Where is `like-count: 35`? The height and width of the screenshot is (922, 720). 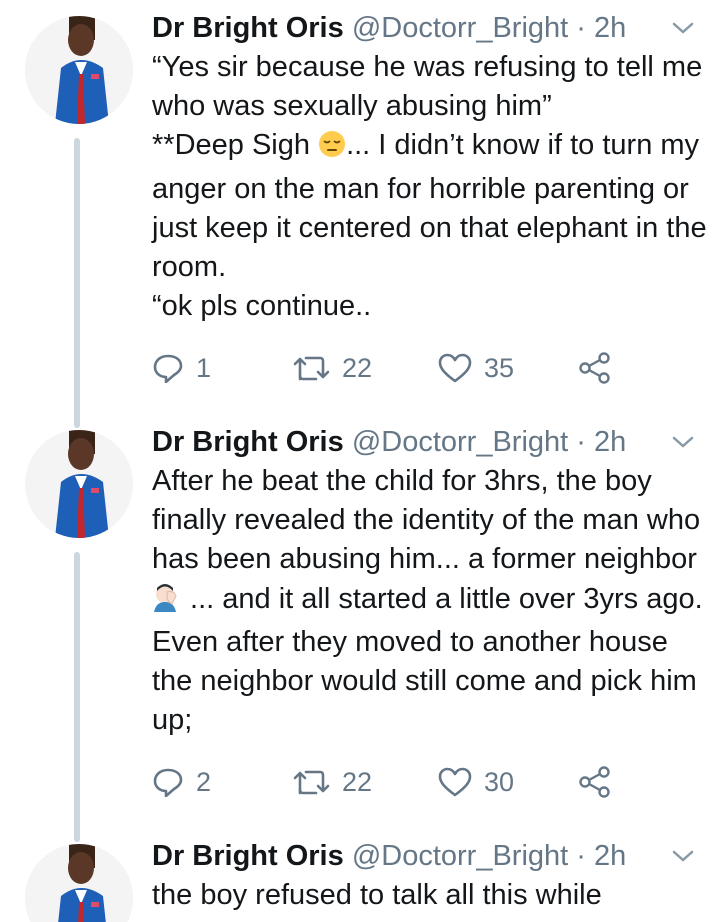
like-count: 35 is located at coordinates (499, 367).